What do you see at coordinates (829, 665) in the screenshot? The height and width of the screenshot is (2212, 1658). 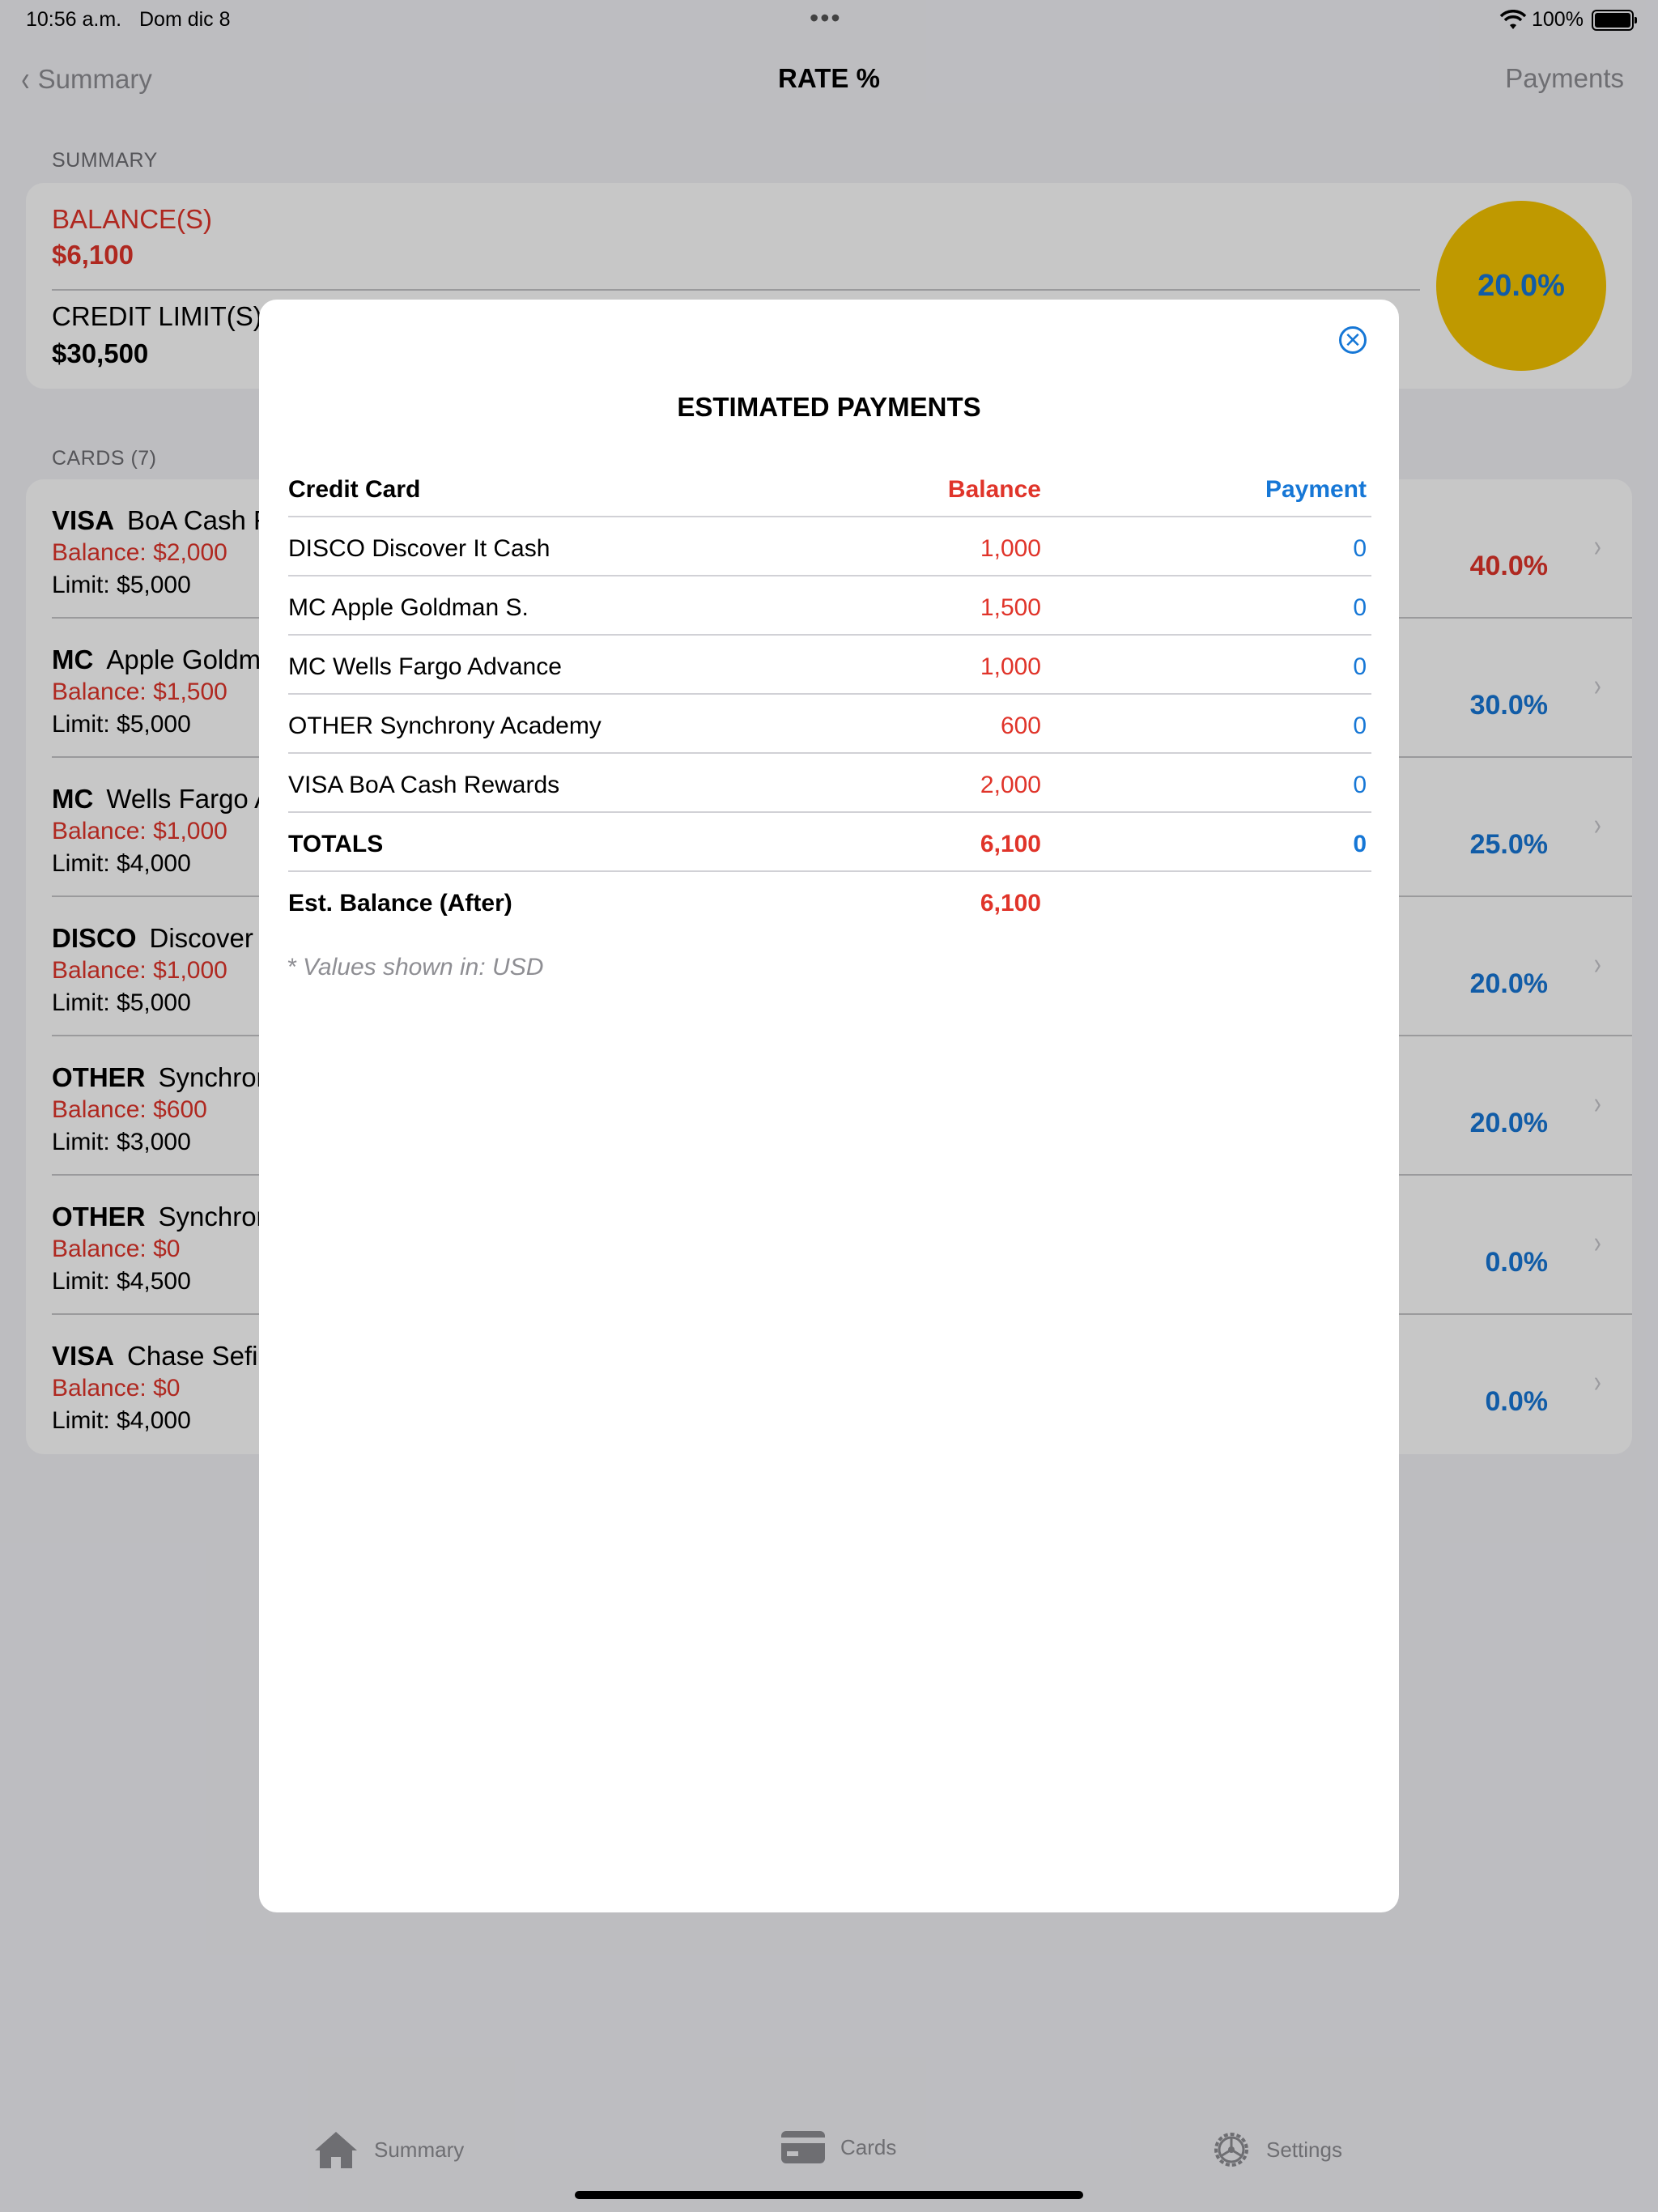 I see `table-row: MC Wells Fargo Advance 1,000 0` at bounding box center [829, 665].